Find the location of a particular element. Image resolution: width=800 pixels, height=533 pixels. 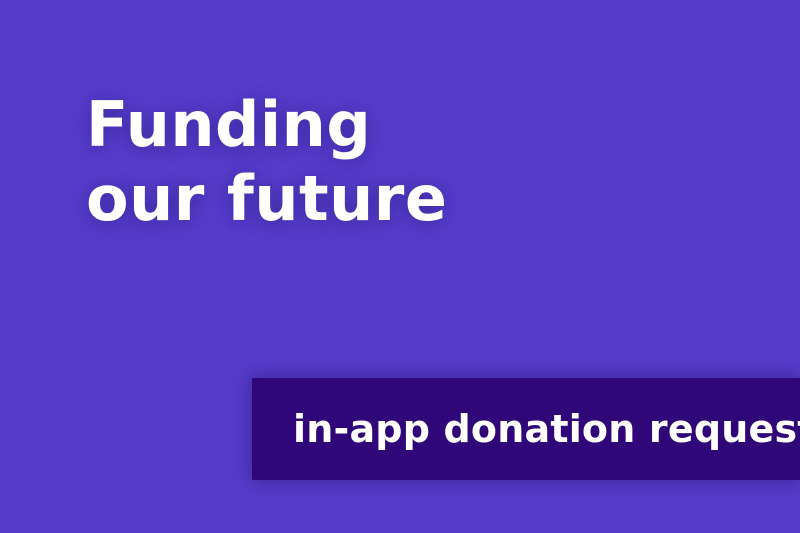

tagline-text: in-app donation request is located at coordinates (546, 429).